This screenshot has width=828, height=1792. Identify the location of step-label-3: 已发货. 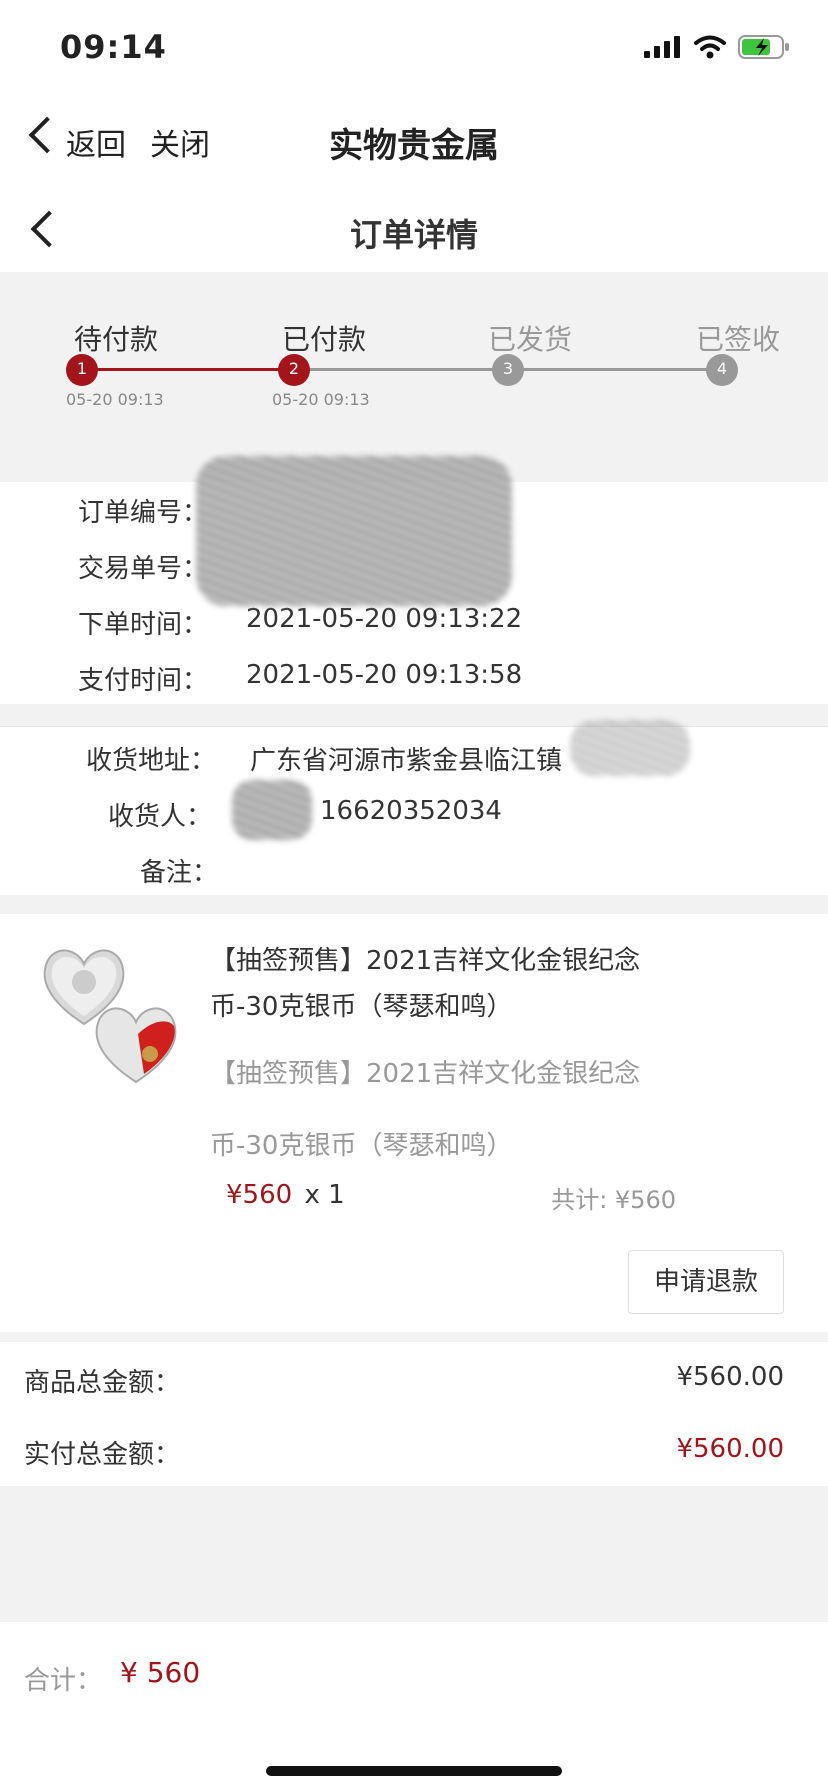
(530, 339).